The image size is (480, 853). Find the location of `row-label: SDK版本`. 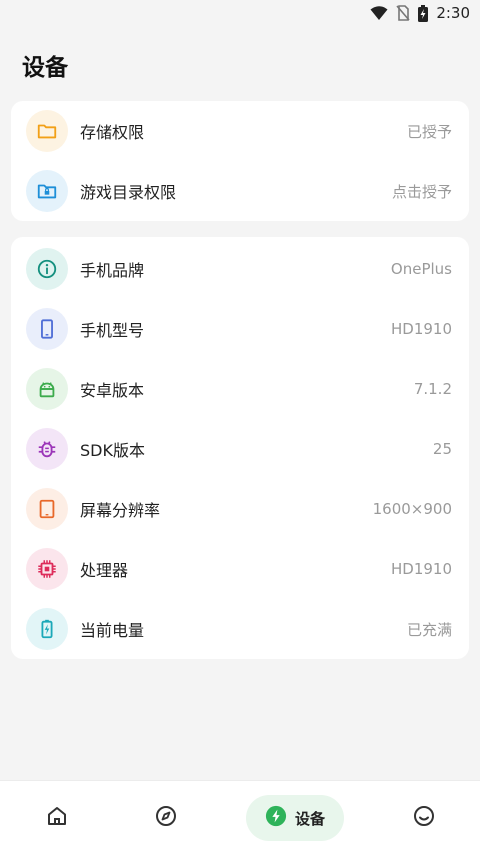

row-label: SDK版本 is located at coordinates (112, 450).